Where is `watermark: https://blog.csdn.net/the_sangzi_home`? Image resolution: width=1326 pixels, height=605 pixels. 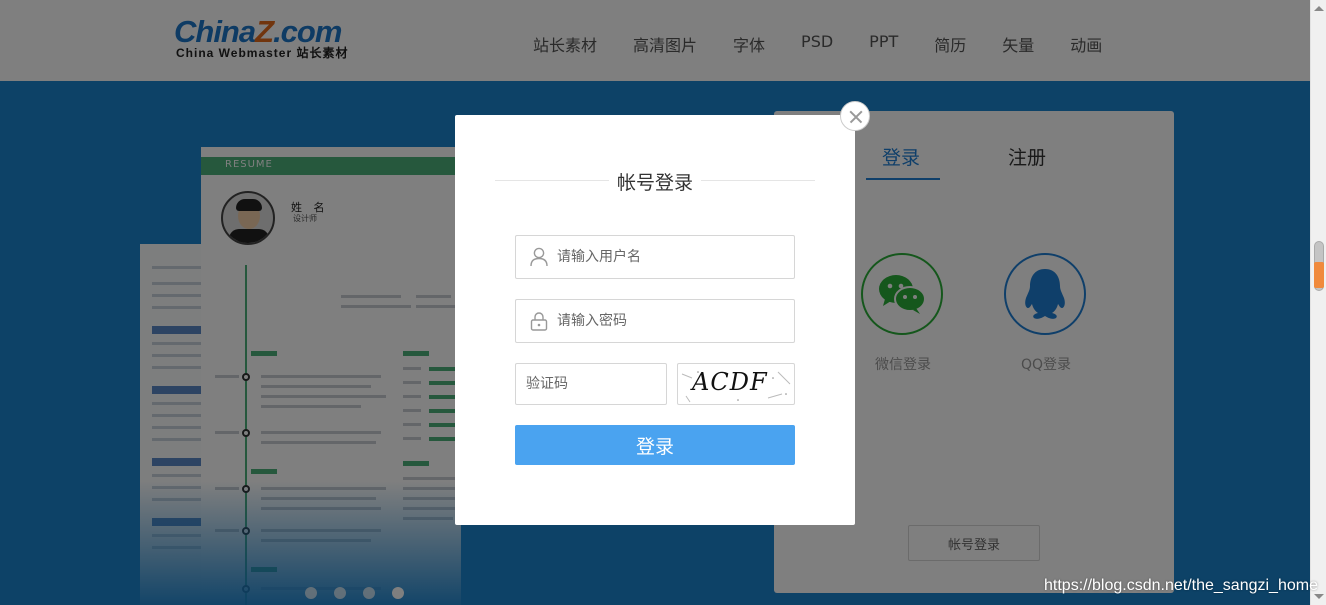
watermark: https://blog.csdn.net/the_sangzi_home is located at coordinates (1181, 585).